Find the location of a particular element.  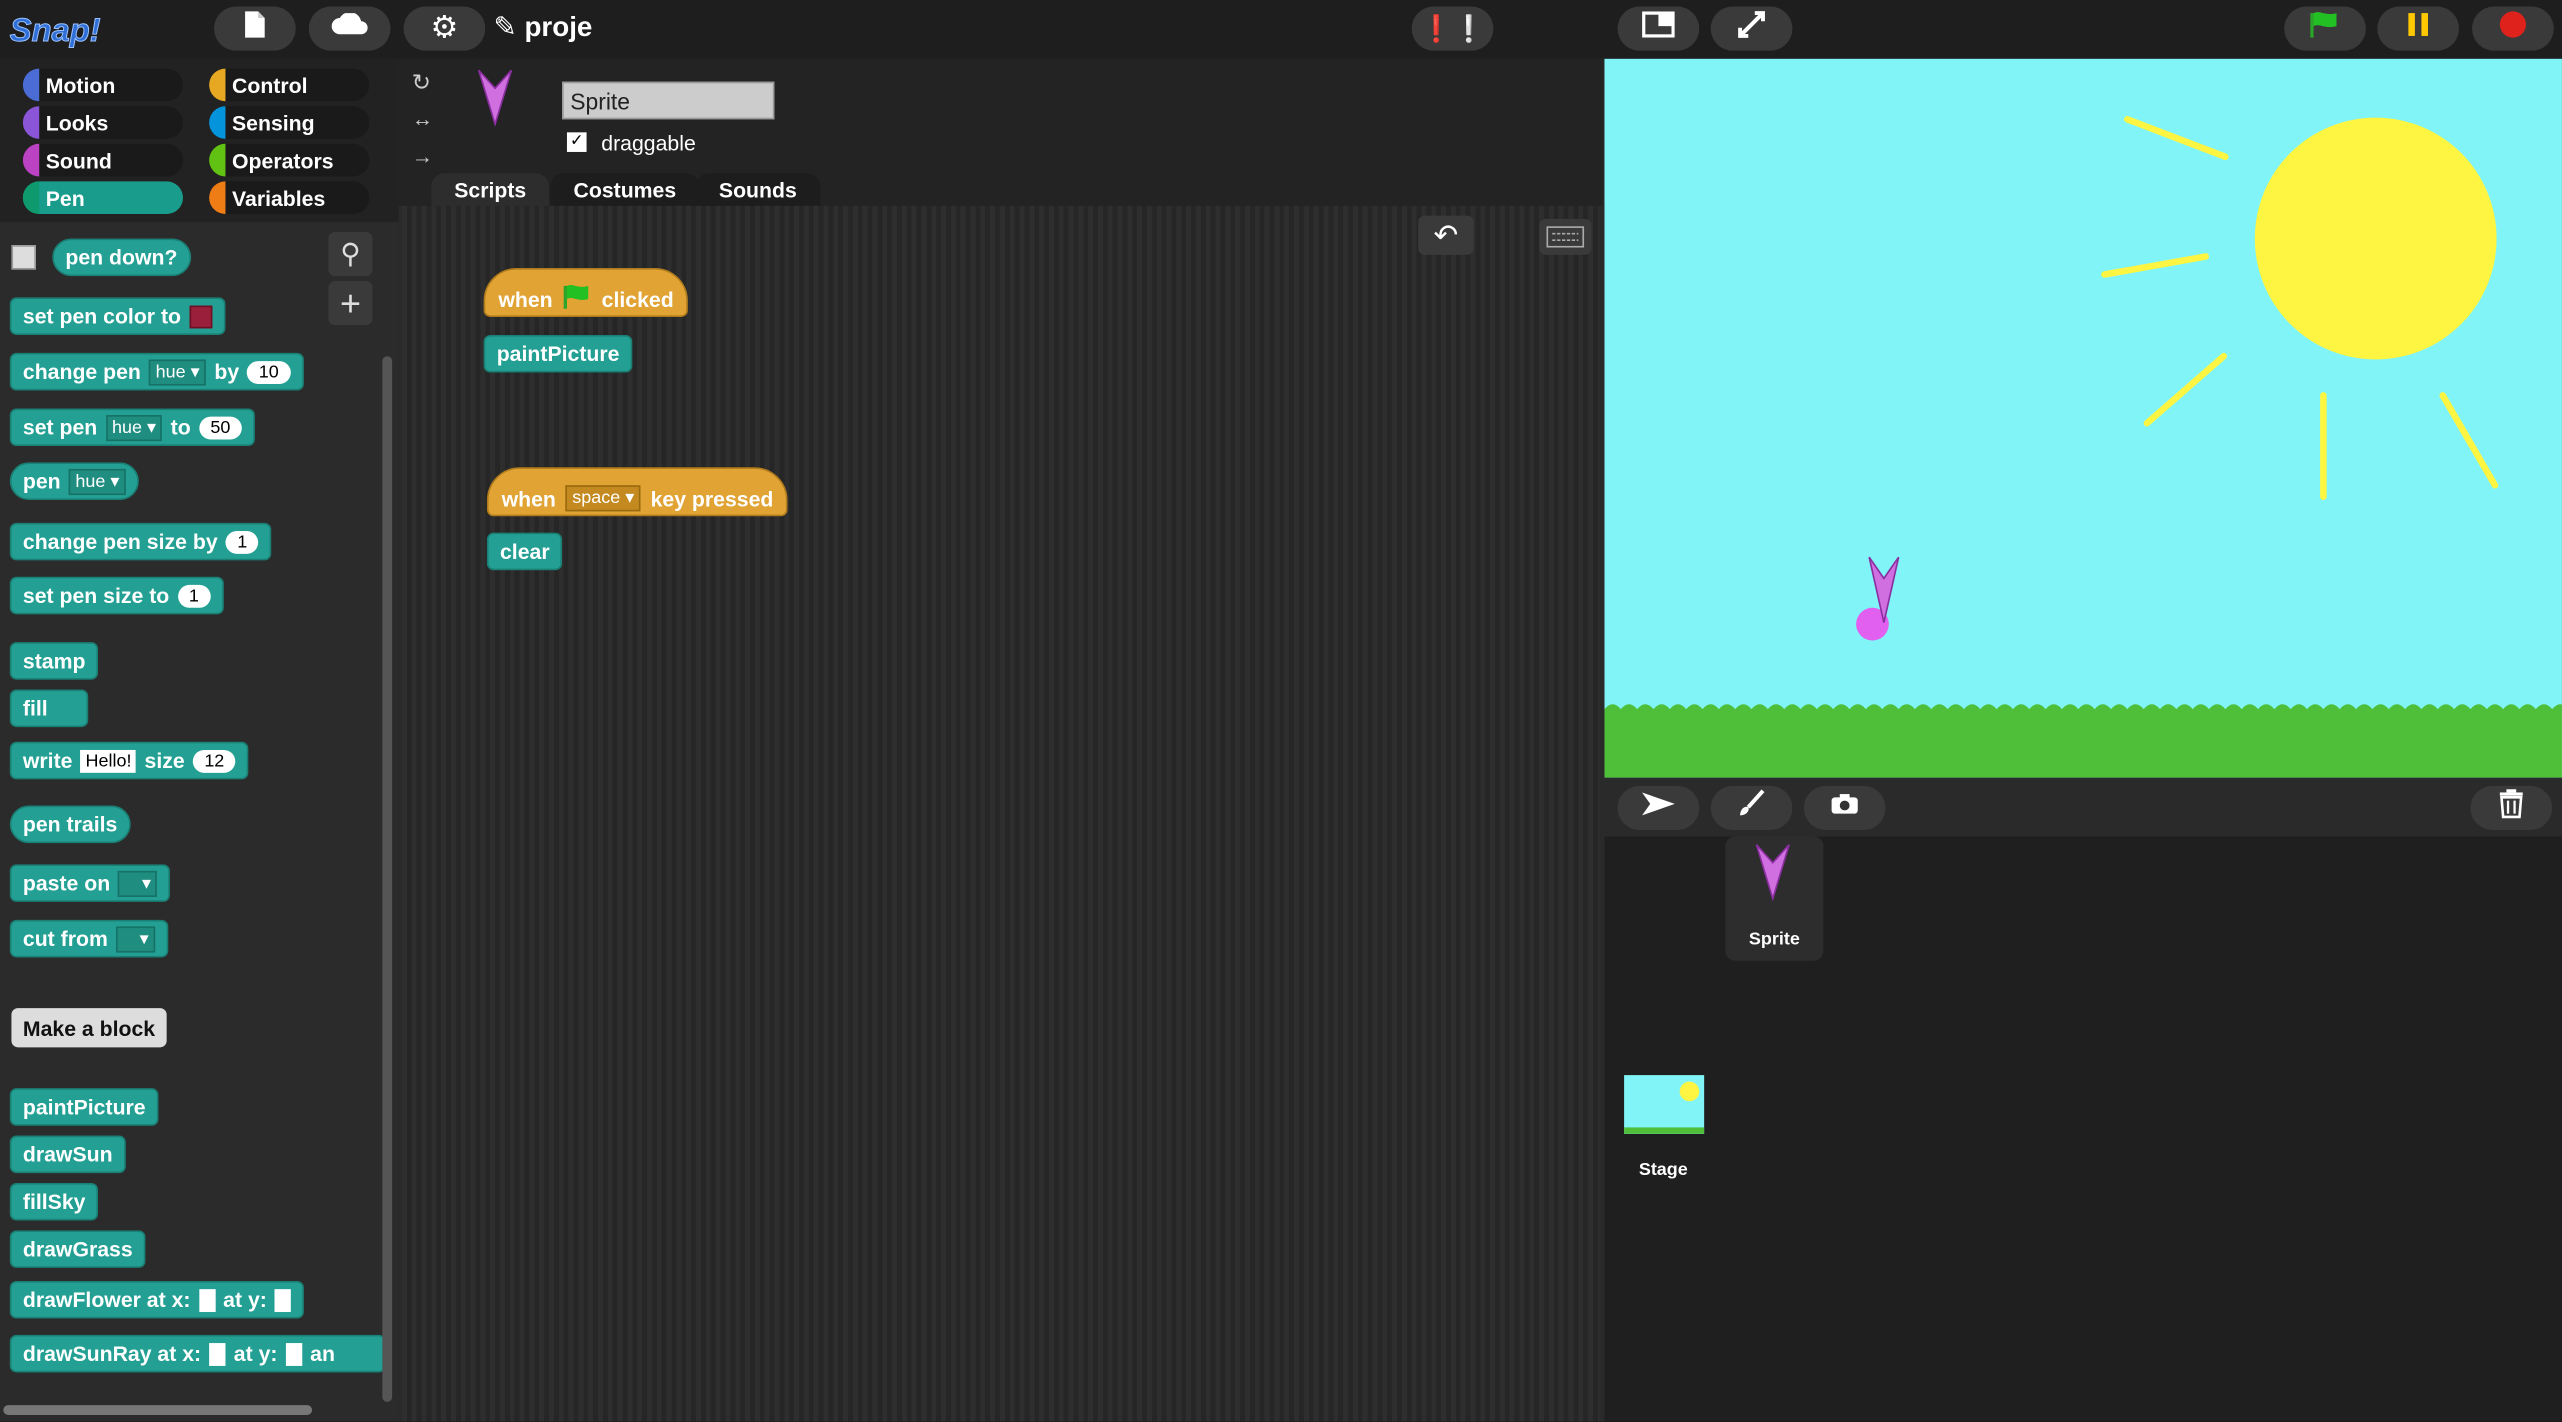

make-a-block-button: Make a block is located at coordinates (89, 1028).